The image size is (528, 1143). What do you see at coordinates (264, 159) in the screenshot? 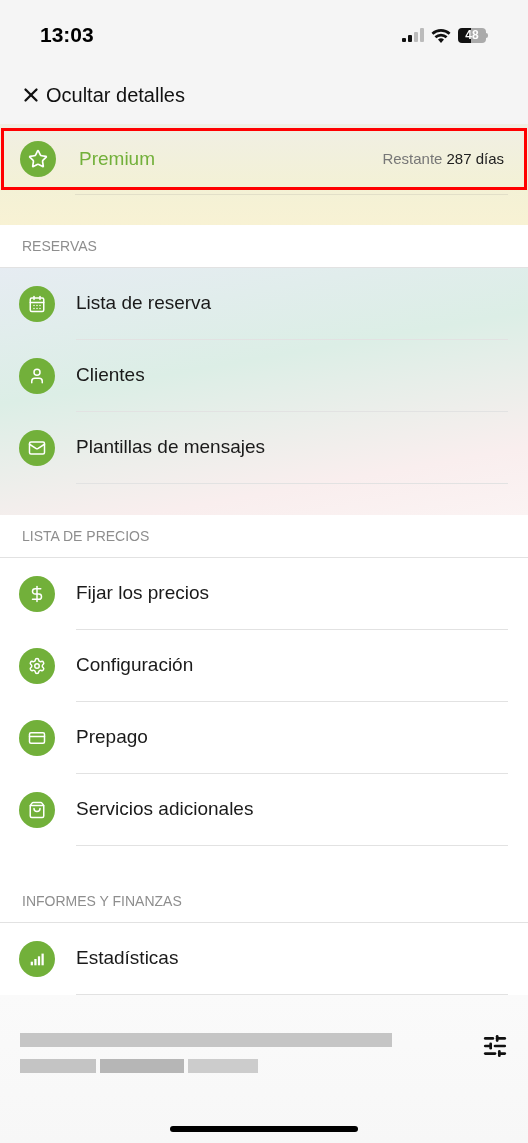
I see `premium-row: Premium Restante 287 días` at bounding box center [264, 159].